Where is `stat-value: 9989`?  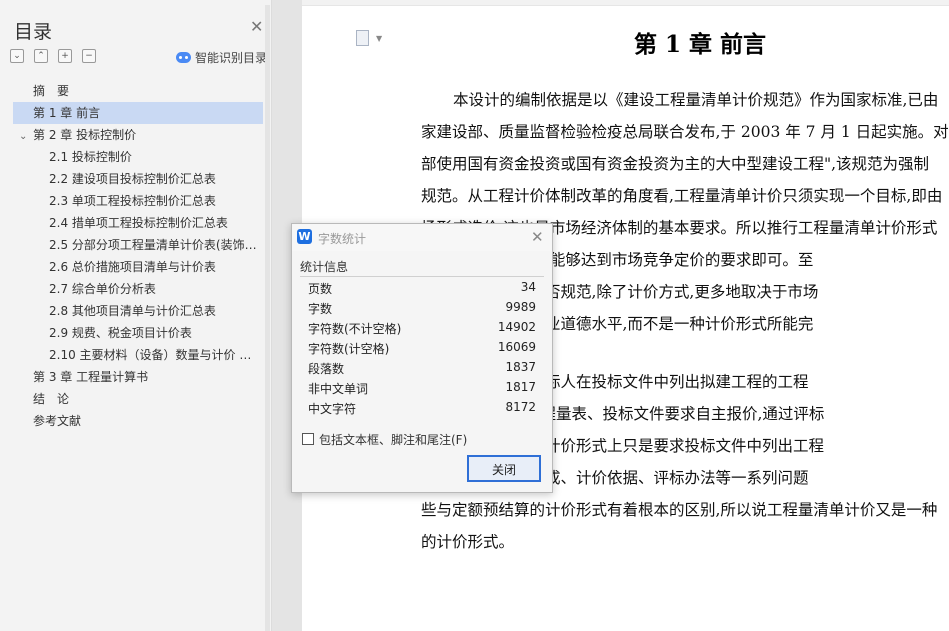
stat-value: 9989 is located at coordinates (520, 307).